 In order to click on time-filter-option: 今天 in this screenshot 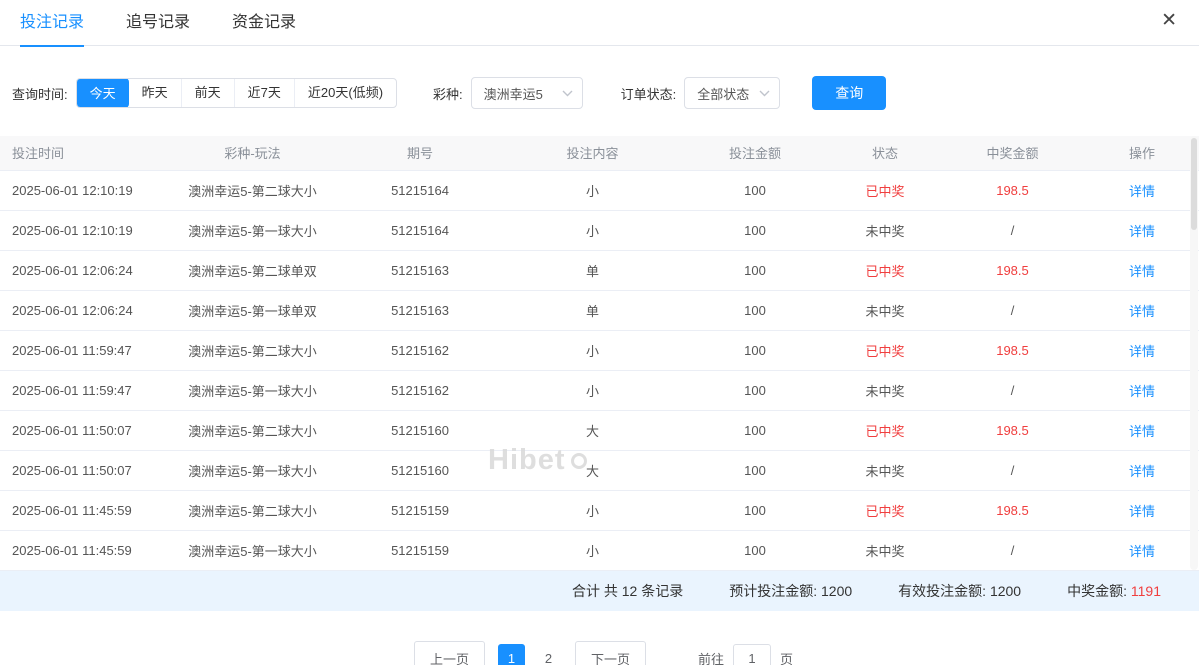, I will do `click(102, 93)`.